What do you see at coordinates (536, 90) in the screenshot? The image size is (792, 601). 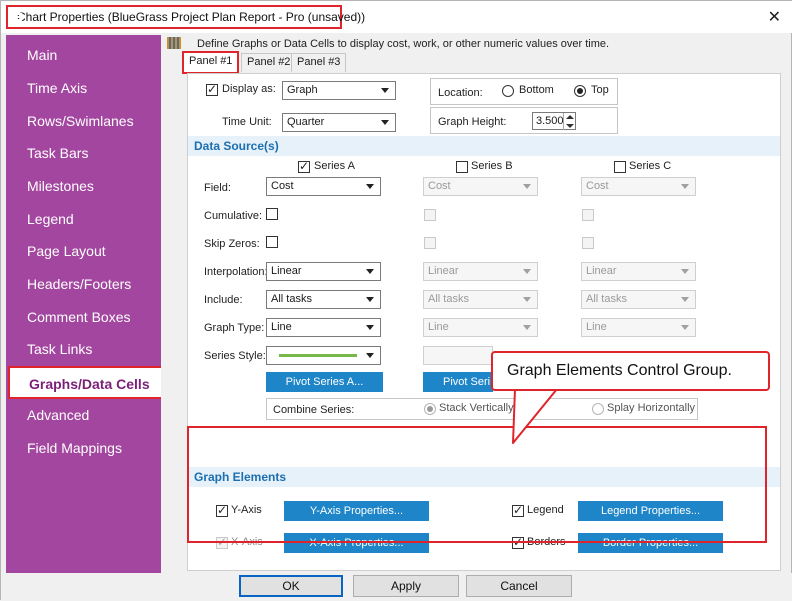 I see `location-bottom-label: Bottom` at bounding box center [536, 90].